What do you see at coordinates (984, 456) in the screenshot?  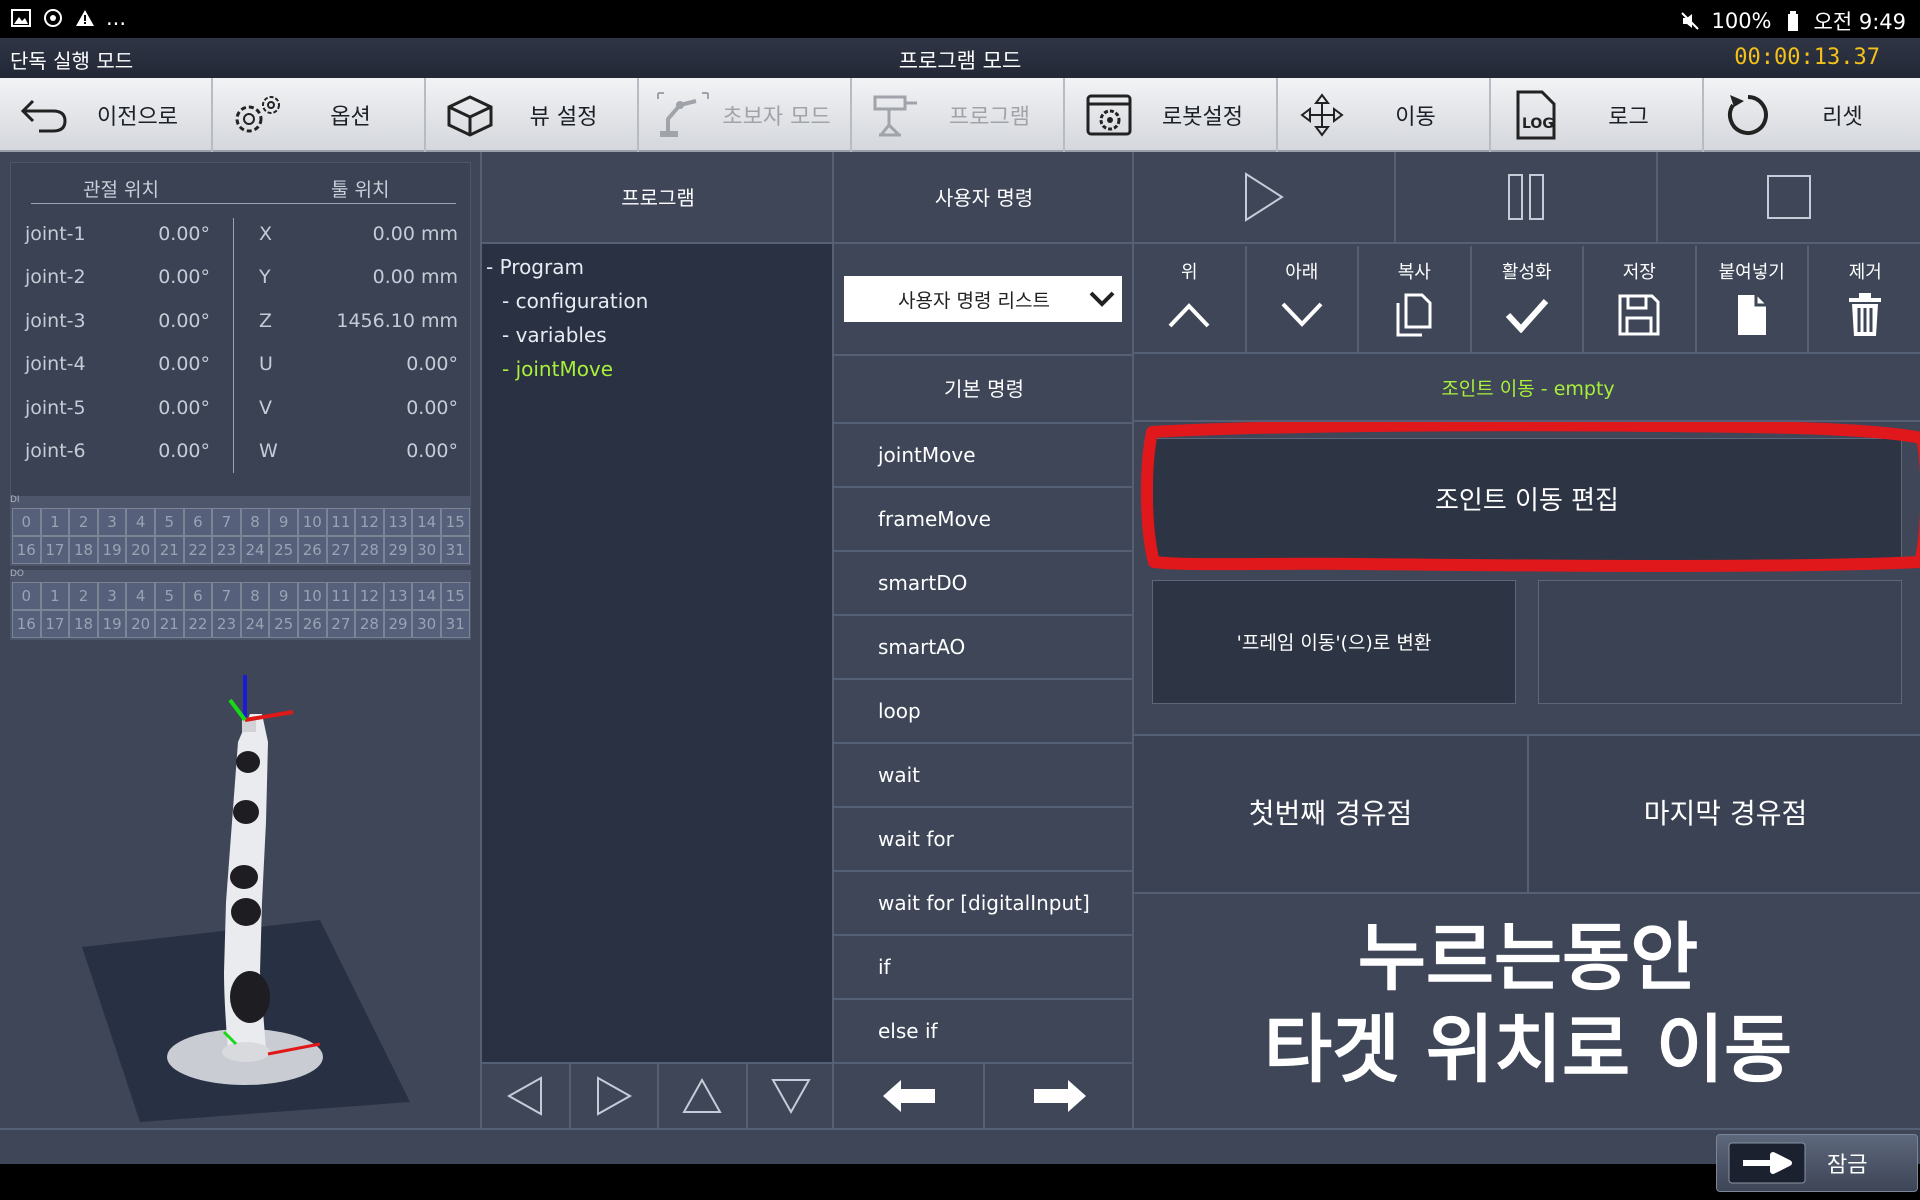 I see `command-item: jointMove` at bounding box center [984, 456].